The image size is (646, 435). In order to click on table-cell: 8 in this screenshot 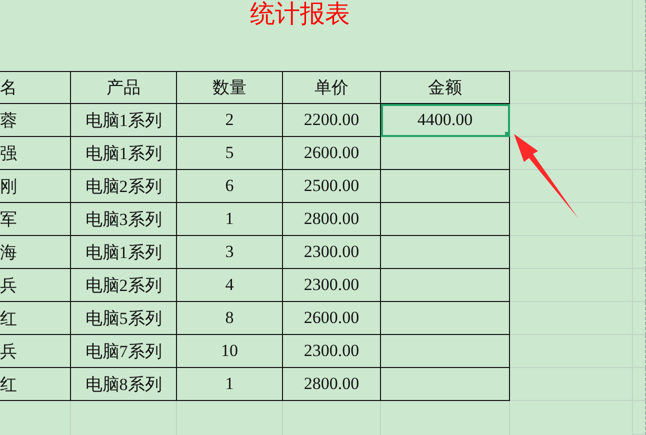, I will do `click(230, 318)`.